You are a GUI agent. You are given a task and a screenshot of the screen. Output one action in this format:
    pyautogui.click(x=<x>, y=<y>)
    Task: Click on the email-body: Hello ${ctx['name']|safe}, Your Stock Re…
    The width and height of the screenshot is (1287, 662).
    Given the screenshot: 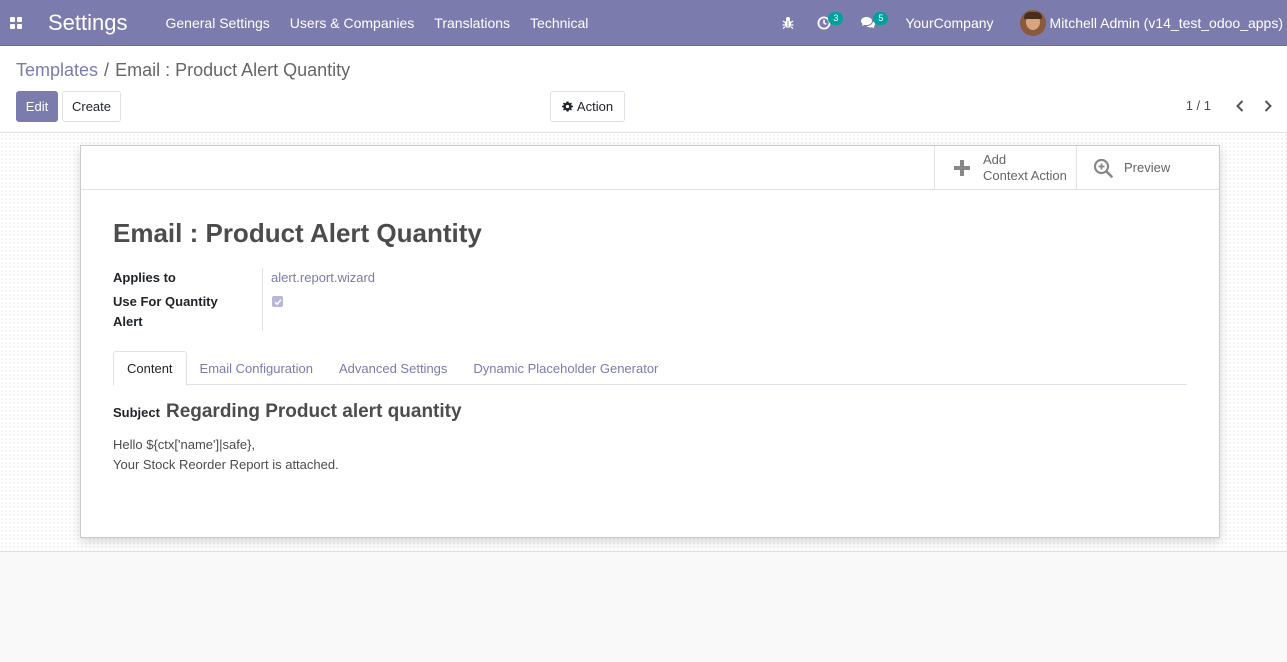 What is the action you would take?
    pyautogui.click(x=226, y=455)
    